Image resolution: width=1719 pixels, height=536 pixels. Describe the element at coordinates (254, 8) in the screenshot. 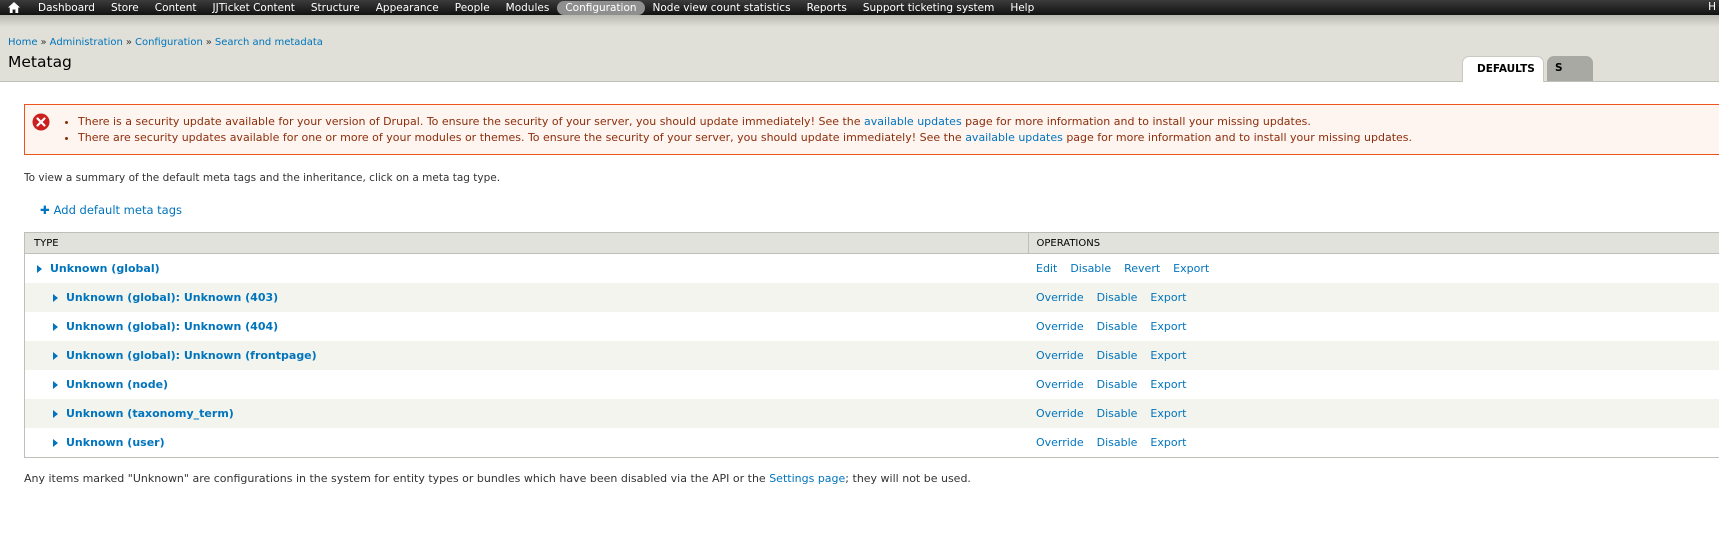

I see `toolbar-item-jjticket-content: JJTicket Content` at that location.